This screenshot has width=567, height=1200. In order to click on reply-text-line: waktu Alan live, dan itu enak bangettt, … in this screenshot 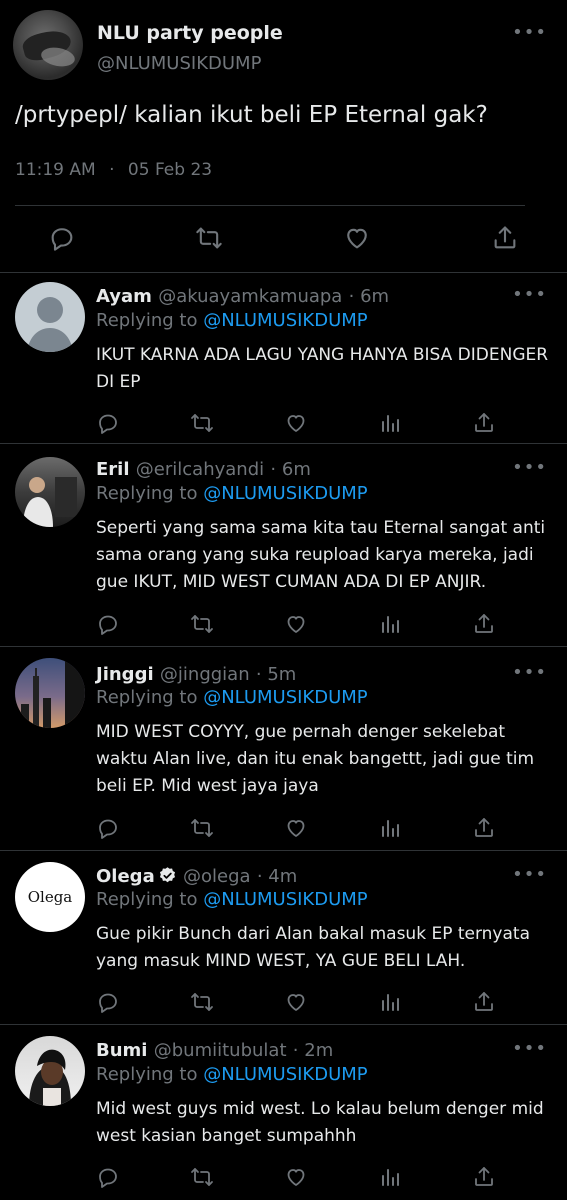, I will do `click(315, 759)`.